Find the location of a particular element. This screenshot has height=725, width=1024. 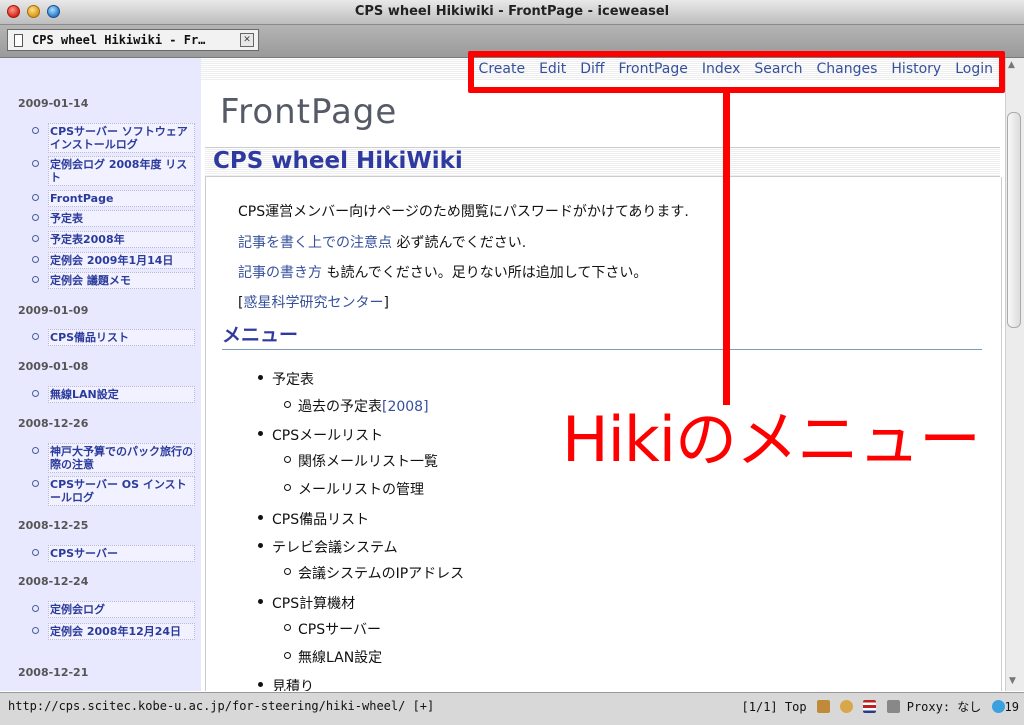

smiley-icon is located at coordinates (847, 706).